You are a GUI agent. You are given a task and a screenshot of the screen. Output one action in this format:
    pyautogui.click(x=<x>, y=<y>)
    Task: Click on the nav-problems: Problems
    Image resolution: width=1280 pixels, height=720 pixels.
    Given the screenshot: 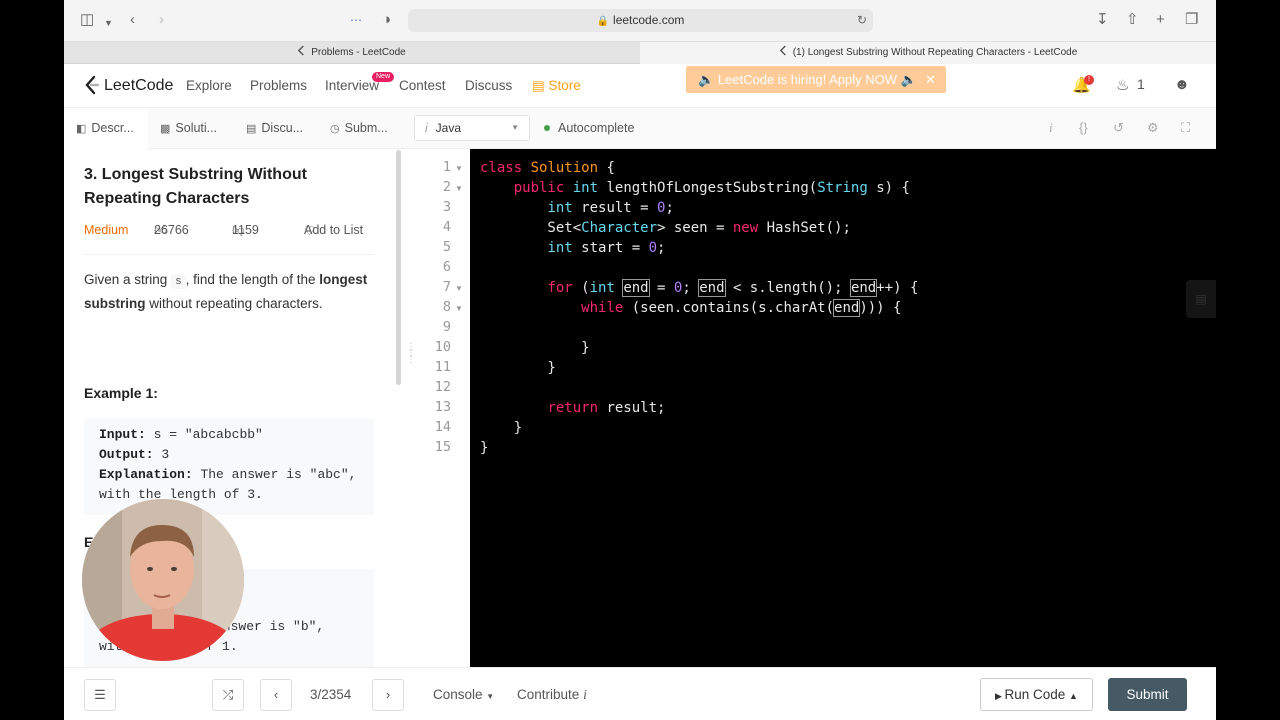 What is the action you would take?
    pyautogui.click(x=278, y=85)
    